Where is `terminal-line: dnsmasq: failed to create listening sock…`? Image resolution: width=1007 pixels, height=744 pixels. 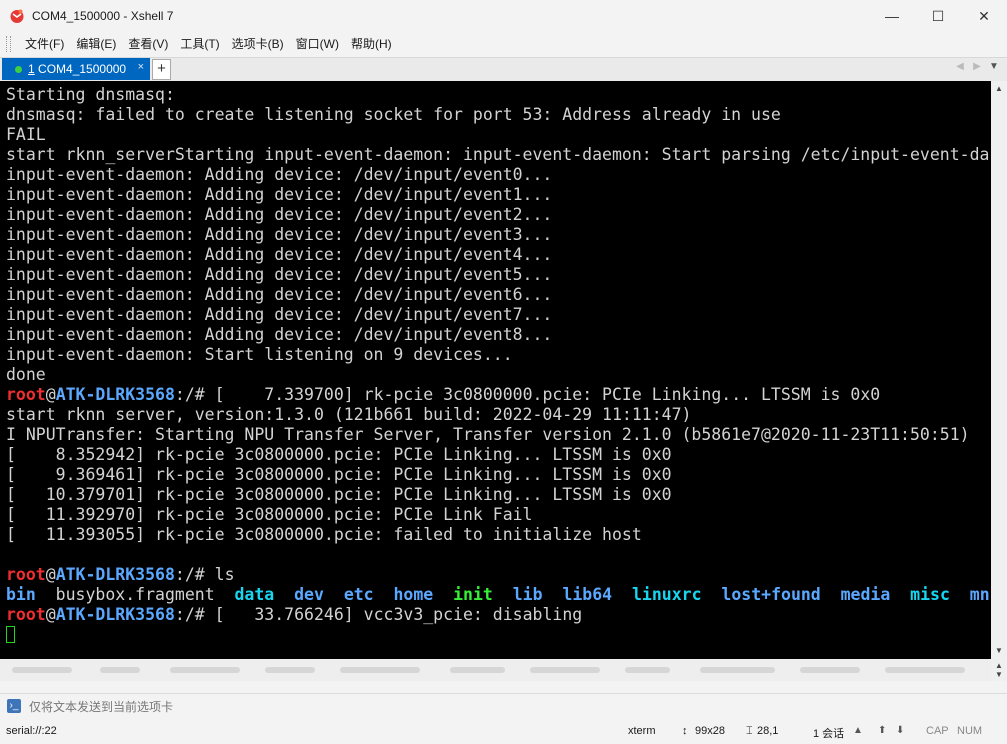
terminal-line: dnsmasq: failed to create listening sock… is located at coordinates (498, 115).